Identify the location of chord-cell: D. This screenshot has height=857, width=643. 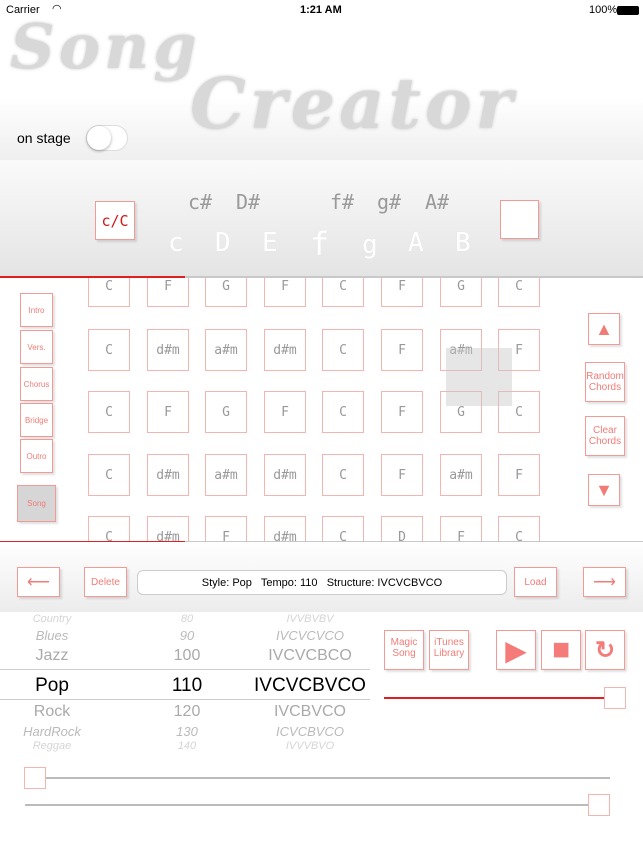
(402, 529).